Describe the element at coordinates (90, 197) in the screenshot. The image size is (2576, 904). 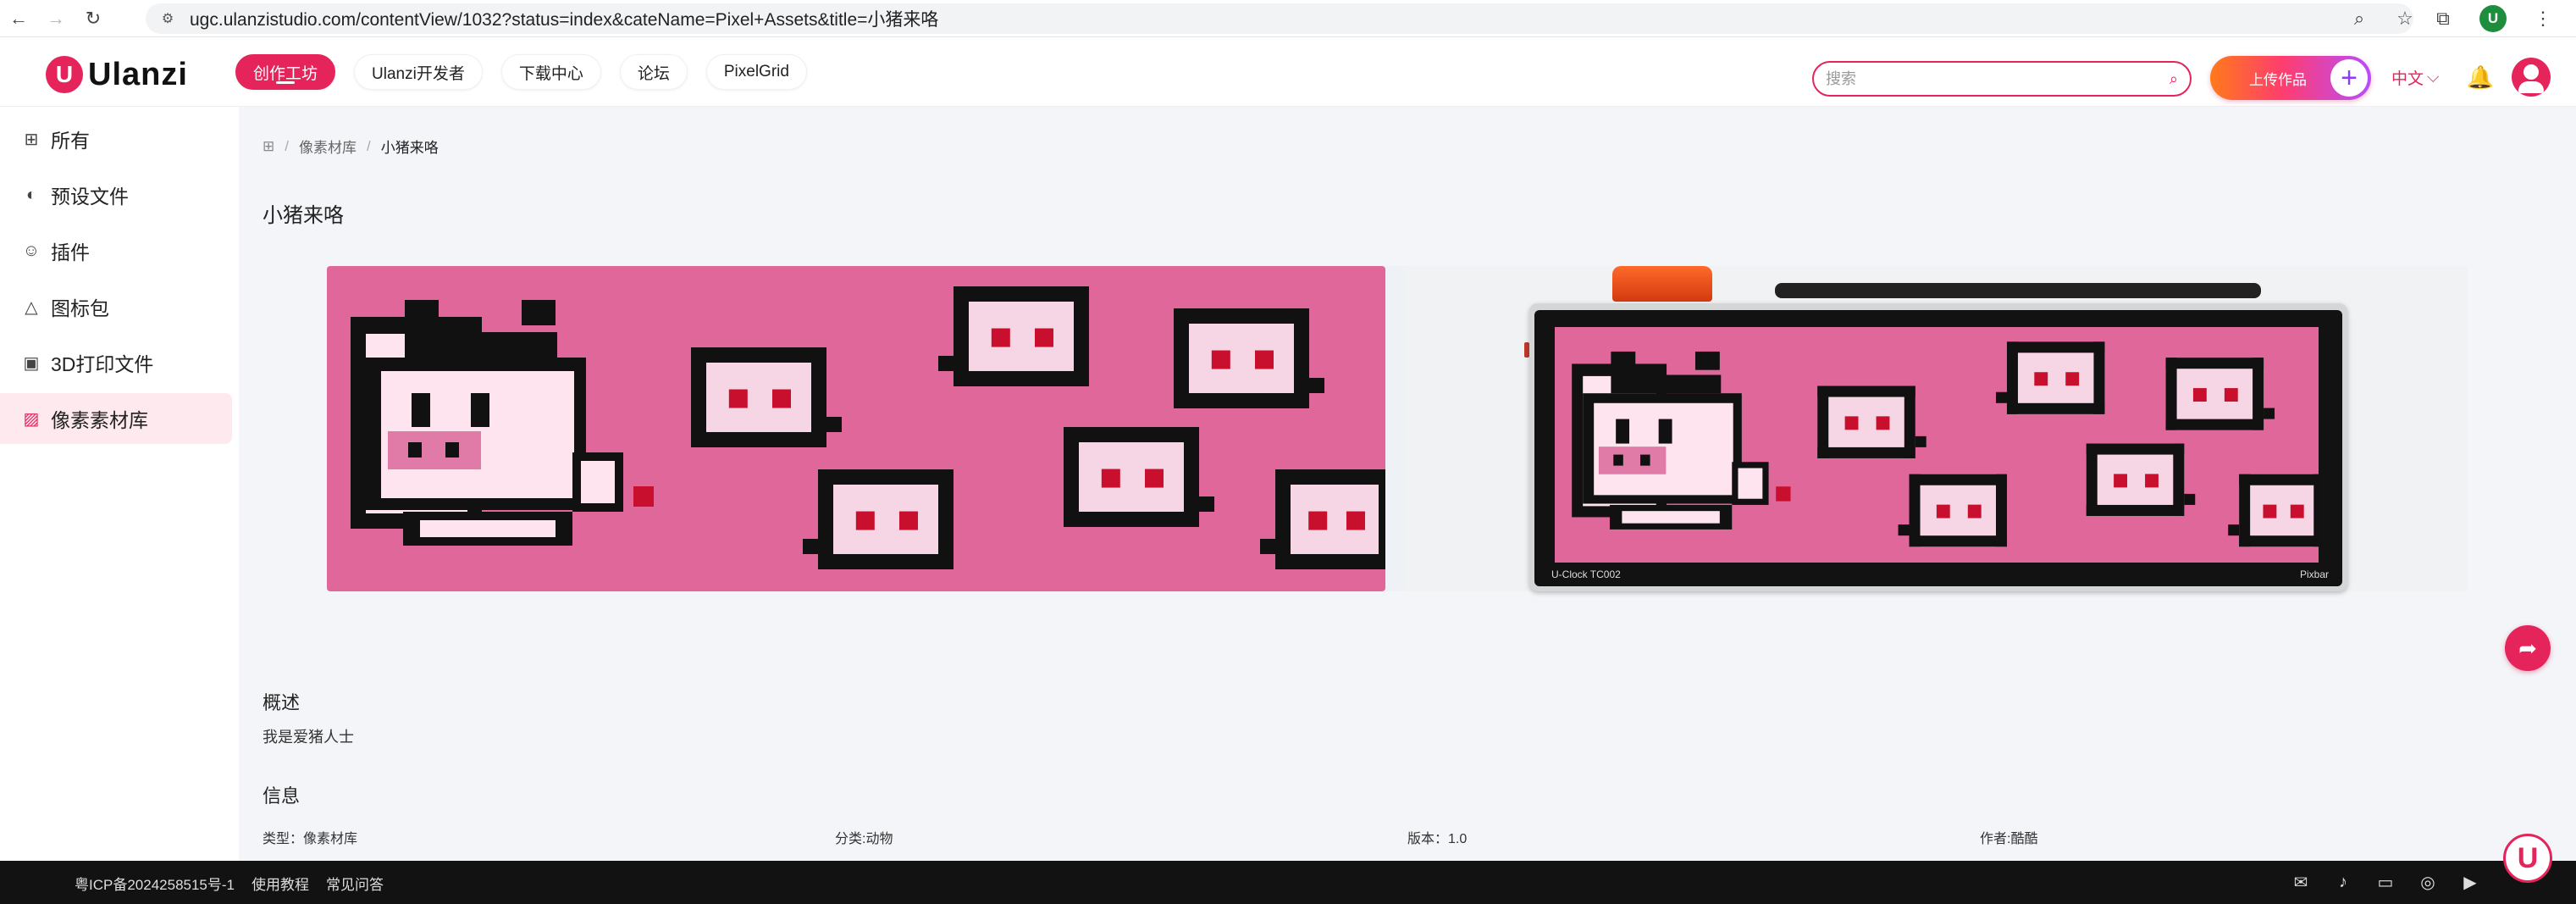
I see `sidebar-item-label: 预设文件` at that location.